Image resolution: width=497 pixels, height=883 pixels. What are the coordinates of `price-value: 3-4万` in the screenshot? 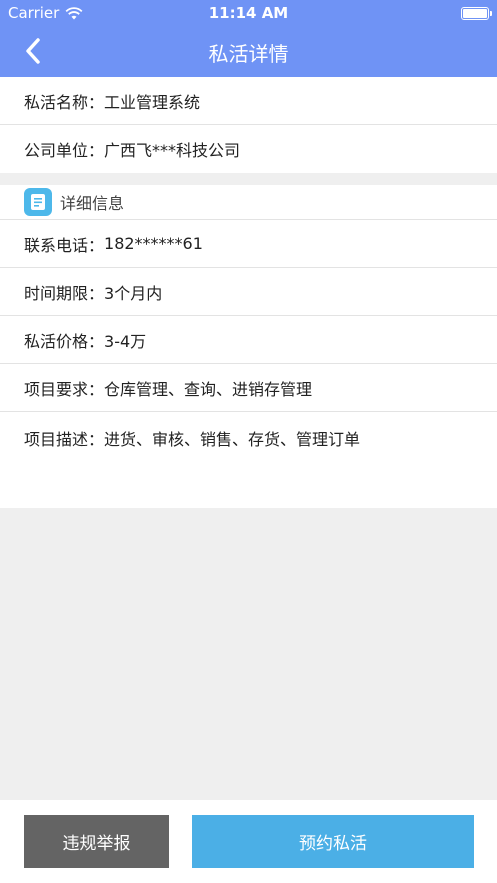 It's located at (125, 341).